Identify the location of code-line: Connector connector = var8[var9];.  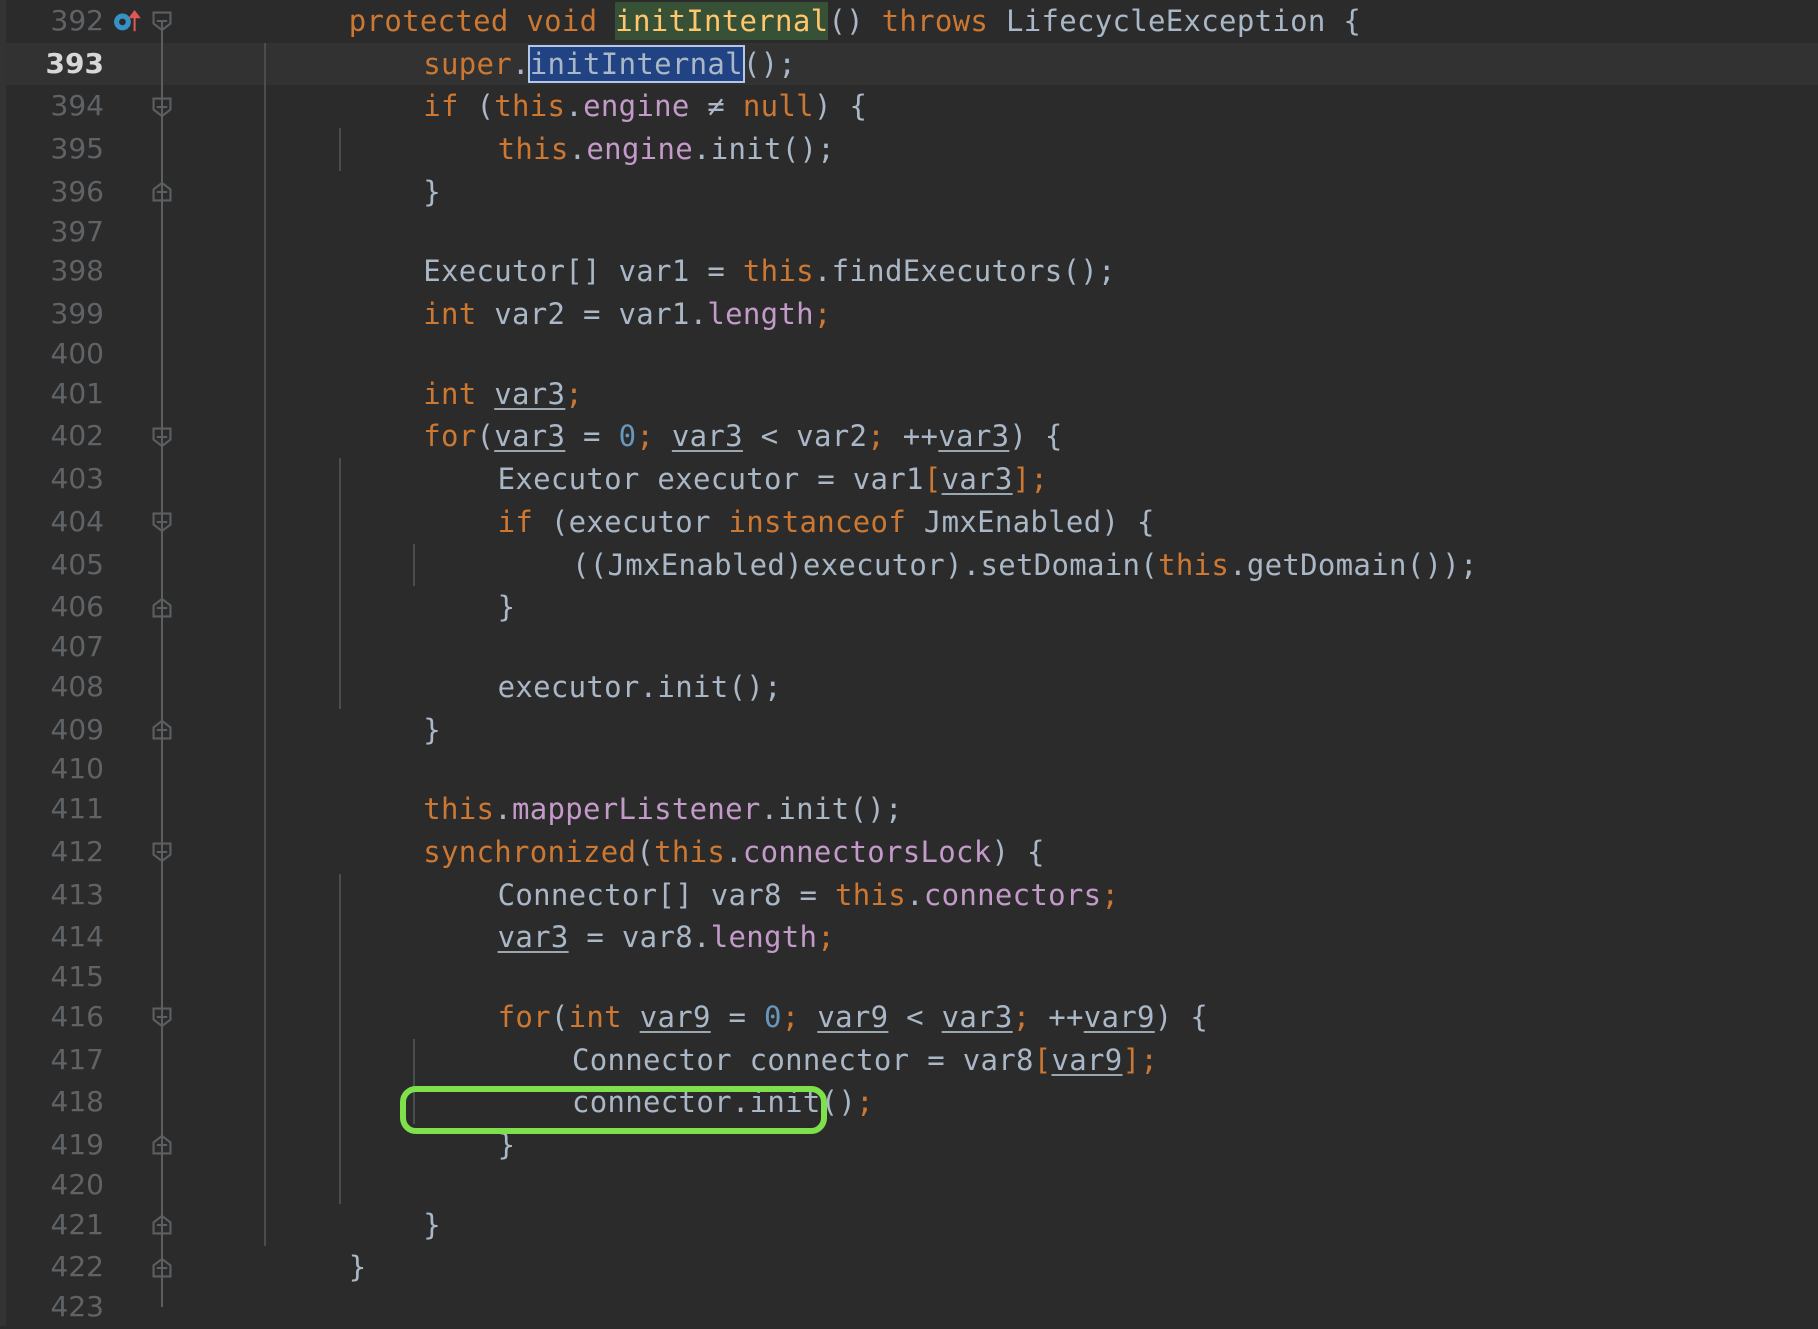
(997, 1060).